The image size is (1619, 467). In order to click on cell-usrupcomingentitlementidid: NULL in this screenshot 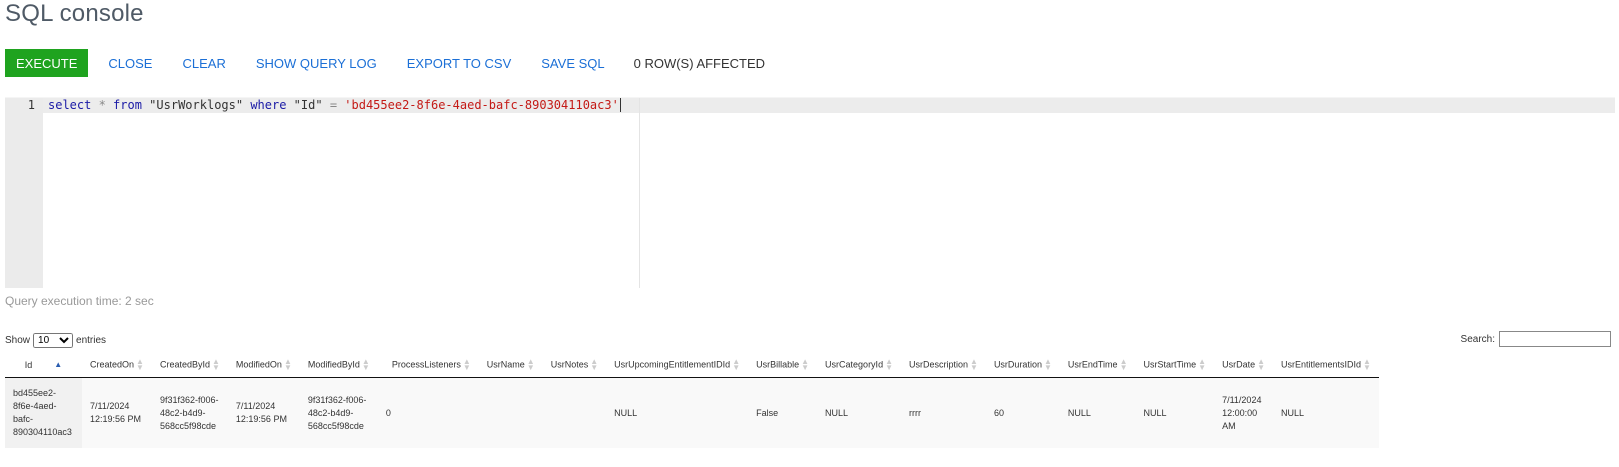, I will do `click(626, 412)`.